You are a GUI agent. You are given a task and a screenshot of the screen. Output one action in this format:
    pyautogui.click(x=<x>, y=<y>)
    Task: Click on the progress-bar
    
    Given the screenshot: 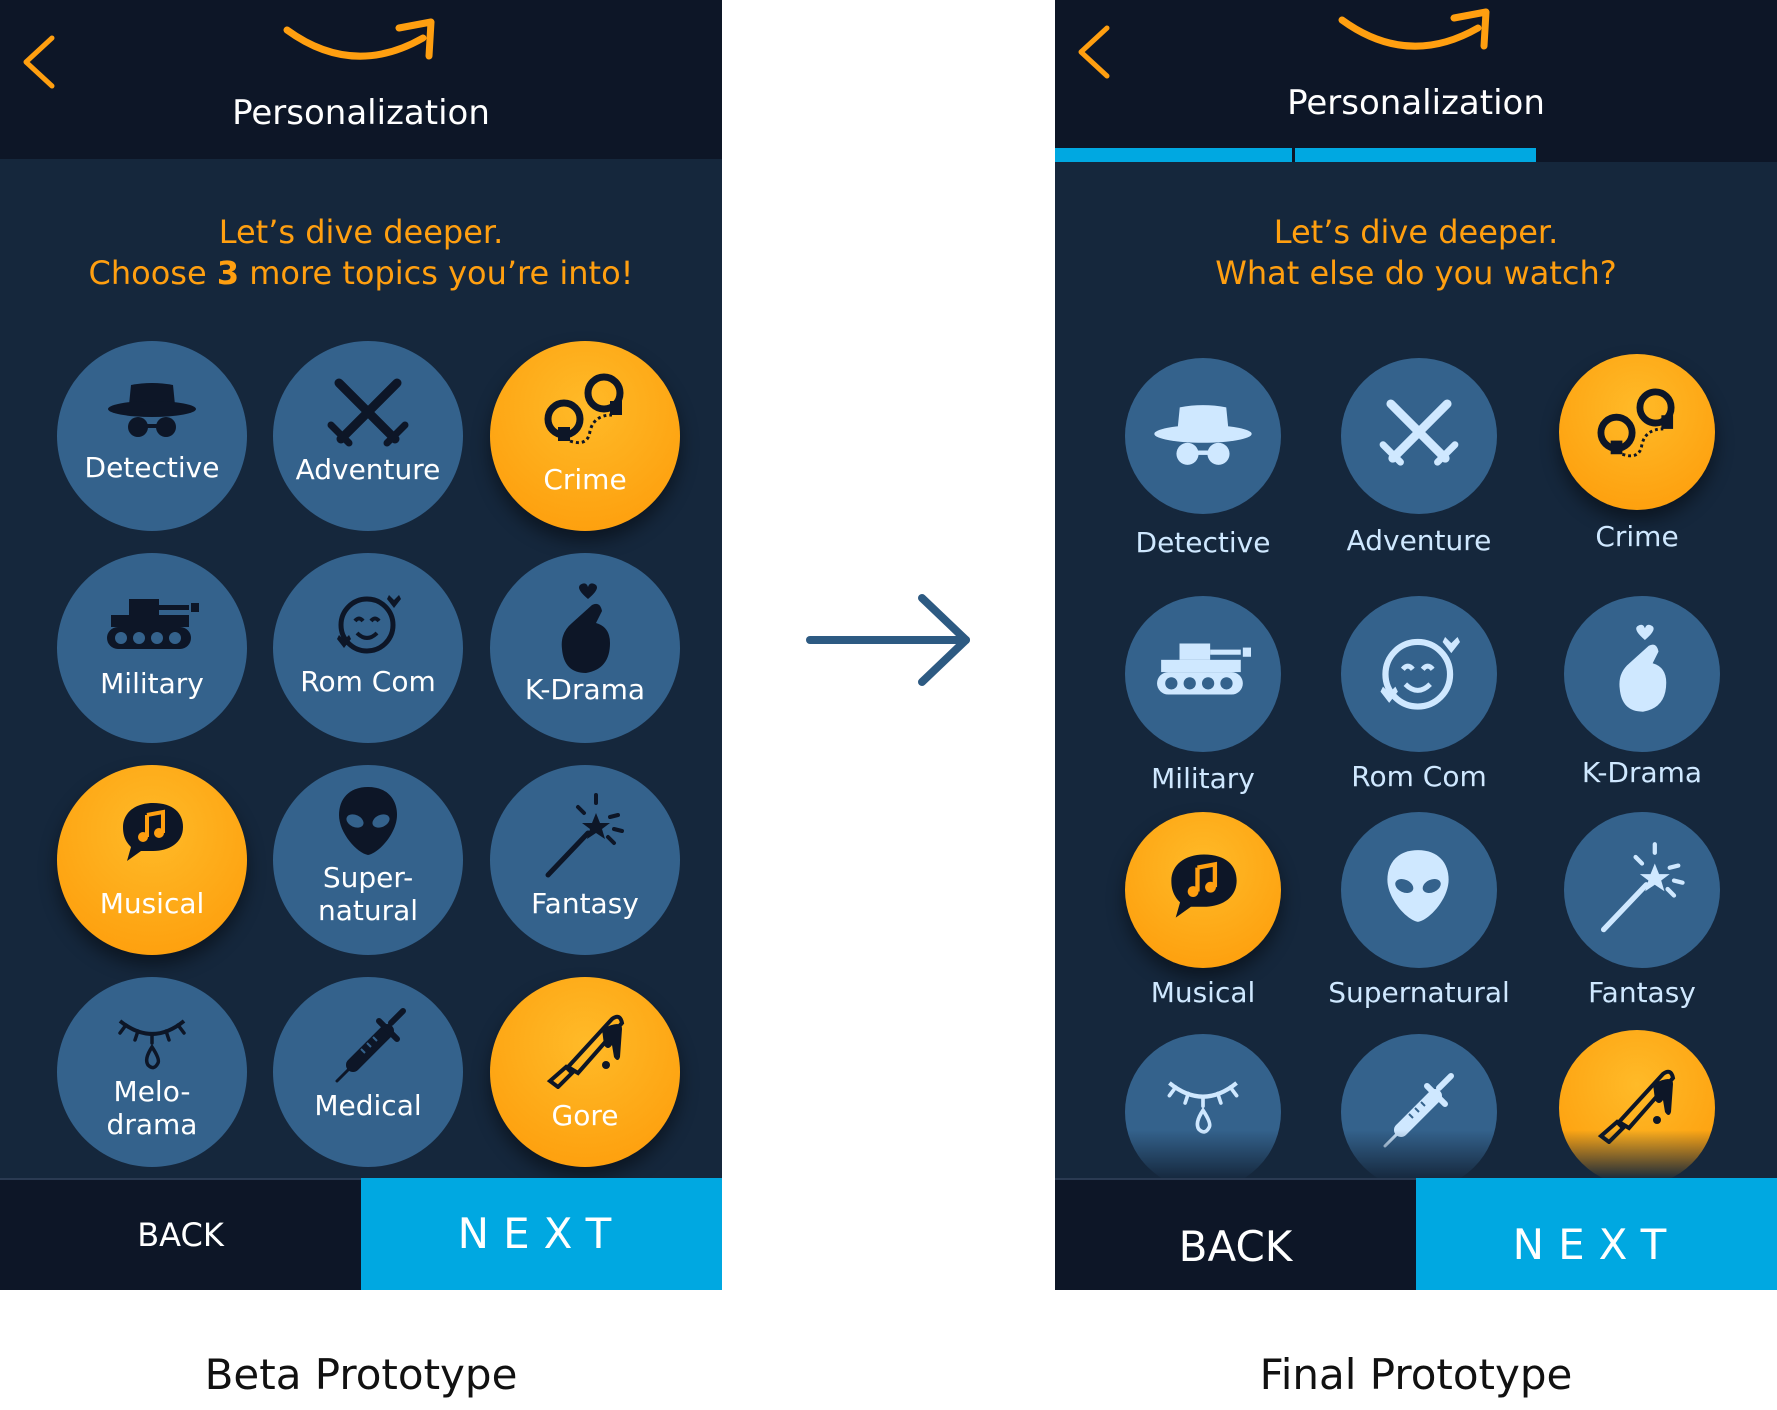 What is the action you would take?
    pyautogui.click(x=1416, y=155)
    